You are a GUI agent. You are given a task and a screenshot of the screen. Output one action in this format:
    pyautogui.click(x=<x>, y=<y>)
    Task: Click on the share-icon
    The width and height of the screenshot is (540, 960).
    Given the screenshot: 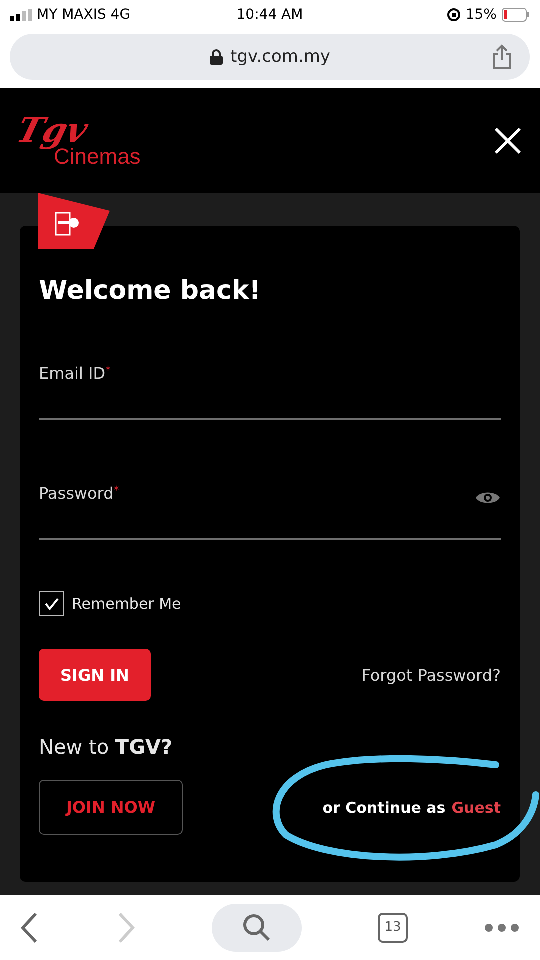 What is the action you would take?
    pyautogui.click(x=502, y=57)
    